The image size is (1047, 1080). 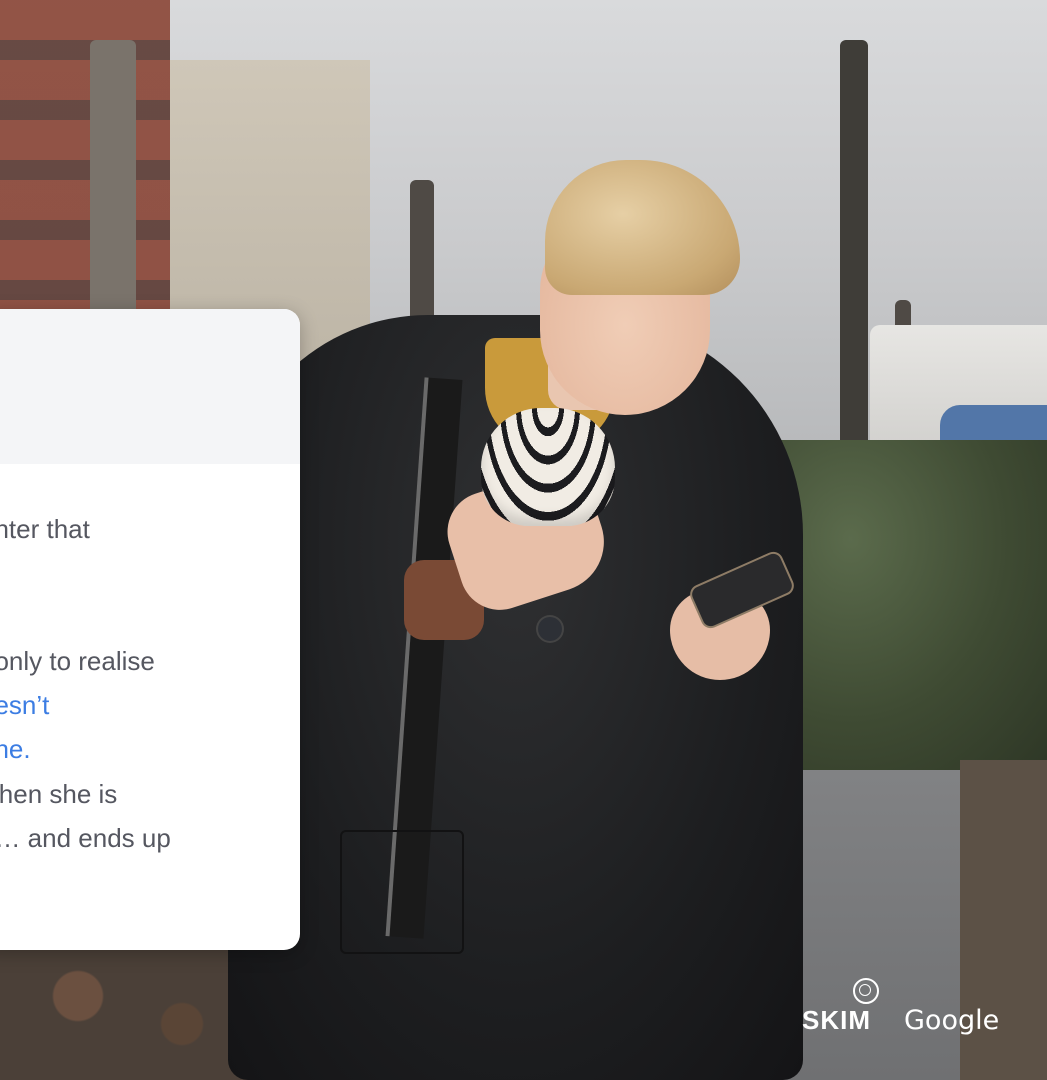 What do you see at coordinates (402, 892) in the screenshot?
I see `coat-pocket` at bounding box center [402, 892].